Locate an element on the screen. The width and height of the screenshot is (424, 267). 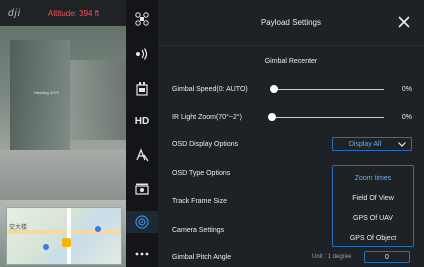
menu-item-zoom-times: Zoom times is located at coordinates (373, 178).